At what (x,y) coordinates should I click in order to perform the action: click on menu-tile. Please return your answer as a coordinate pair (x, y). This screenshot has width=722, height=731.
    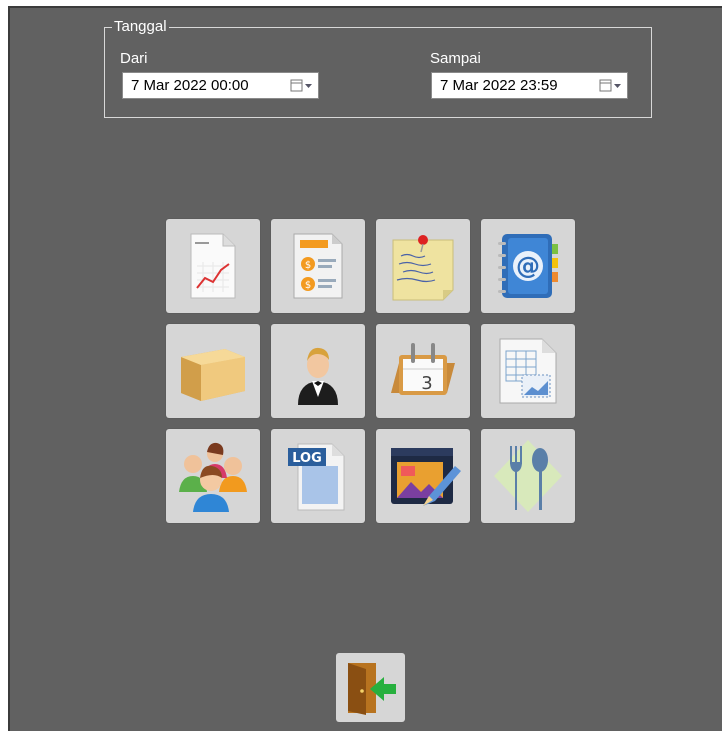
    Looking at the image, I should click on (528, 476).